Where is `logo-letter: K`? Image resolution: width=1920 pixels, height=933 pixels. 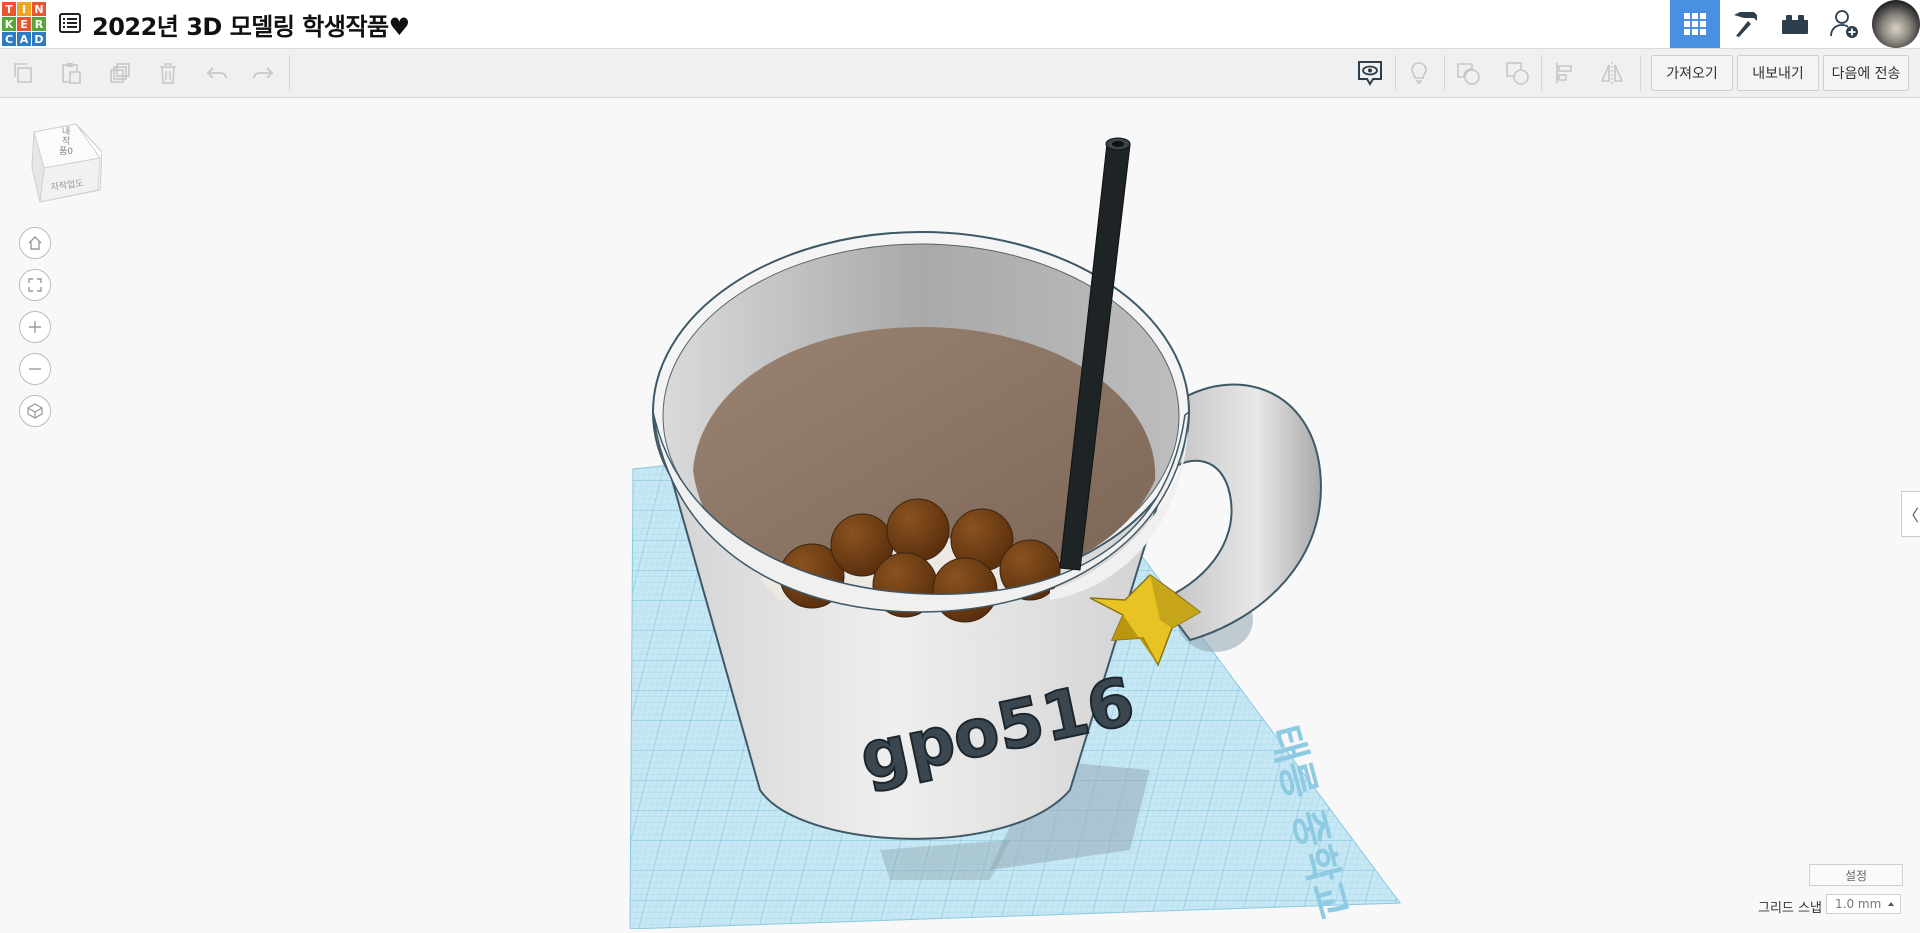
logo-letter: K is located at coordinates (9, 24).